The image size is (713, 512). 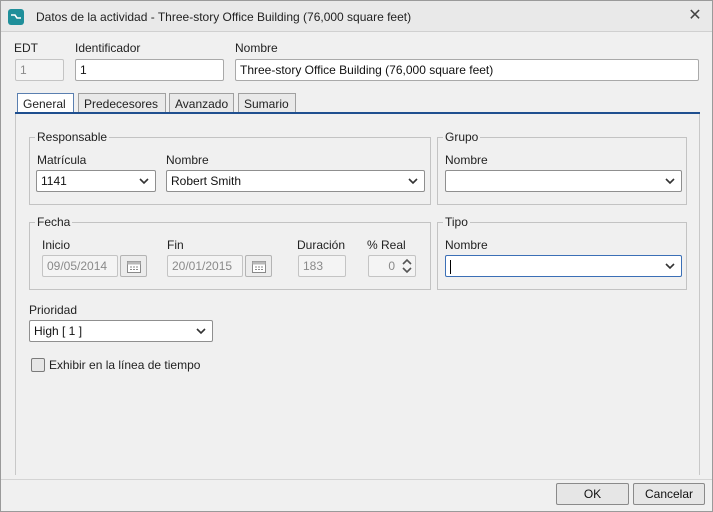 What do you see at coordinates (295, 181) in the screenshot?
I see `responsable-nombre-select: Robert Smith` at bounding box center [295, 181].